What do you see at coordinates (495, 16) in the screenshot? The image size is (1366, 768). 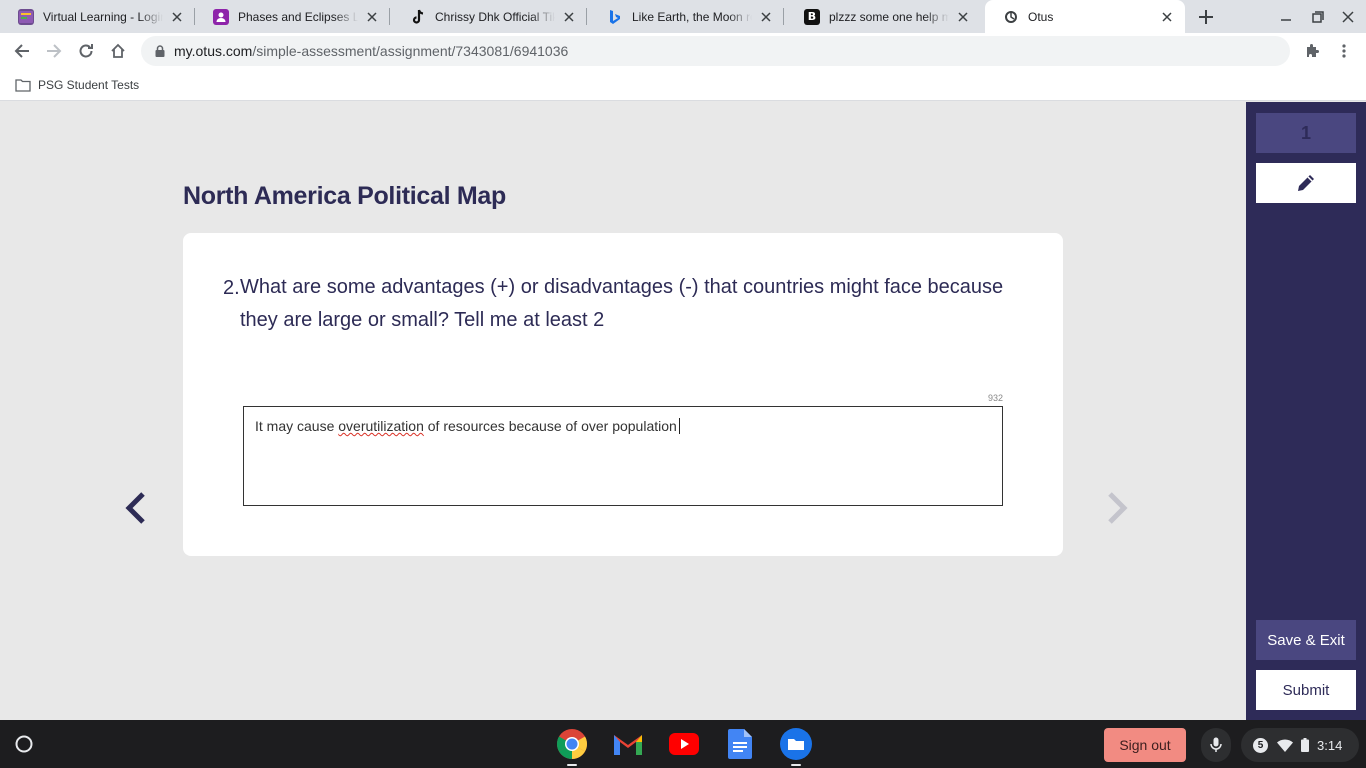 I see `tab-title: Chrissy Dhk Official Tik Tok` at bounding box center [495, 16].